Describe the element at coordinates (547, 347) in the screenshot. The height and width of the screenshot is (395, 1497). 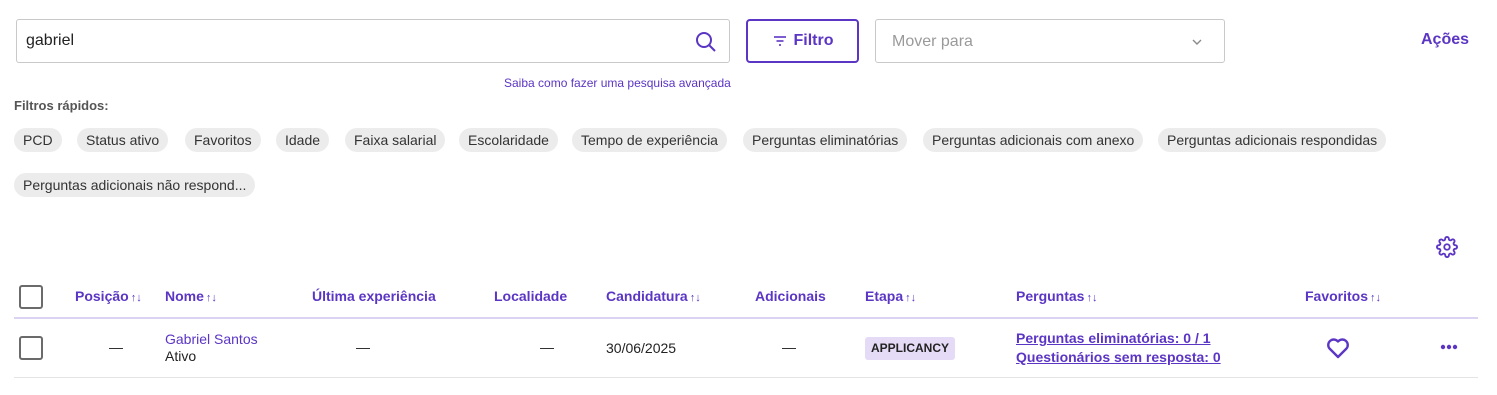
I see `location-value: —` at that location.